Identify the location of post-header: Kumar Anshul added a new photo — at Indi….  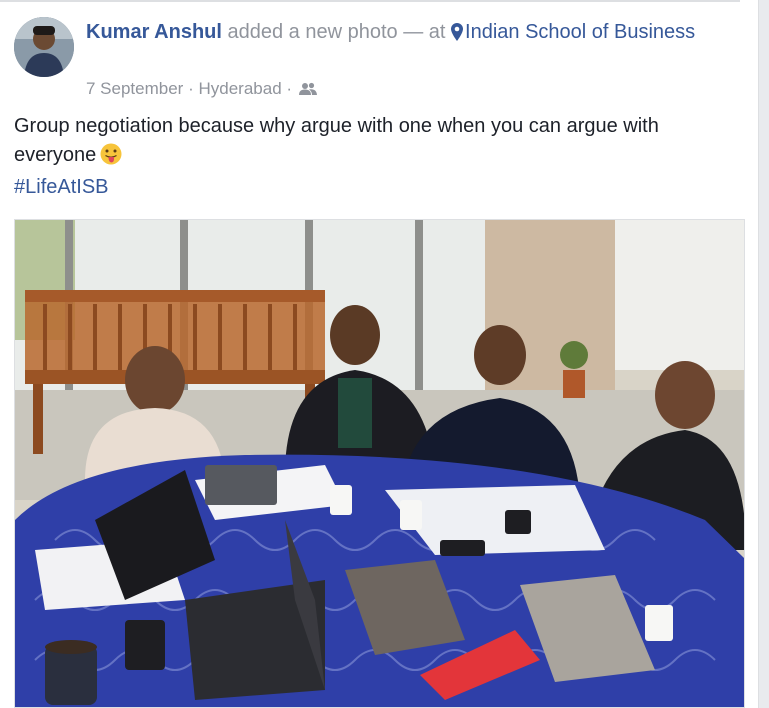
(396, 32).